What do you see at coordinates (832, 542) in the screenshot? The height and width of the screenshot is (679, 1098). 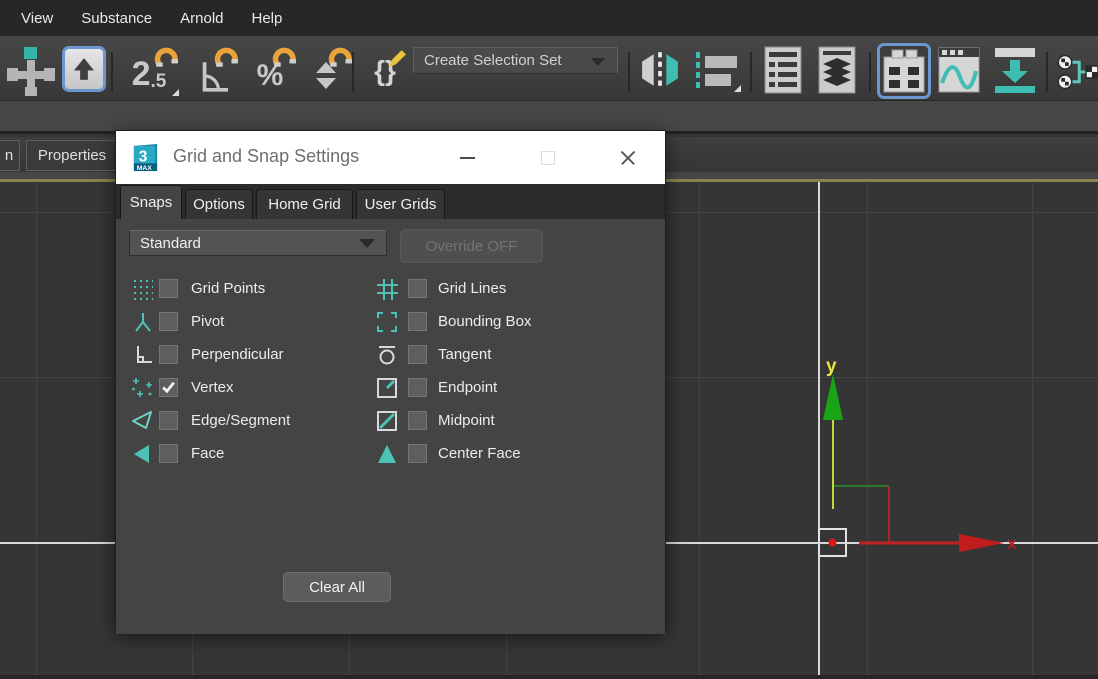 I see `origin-point` at bounding box center [832, 542].